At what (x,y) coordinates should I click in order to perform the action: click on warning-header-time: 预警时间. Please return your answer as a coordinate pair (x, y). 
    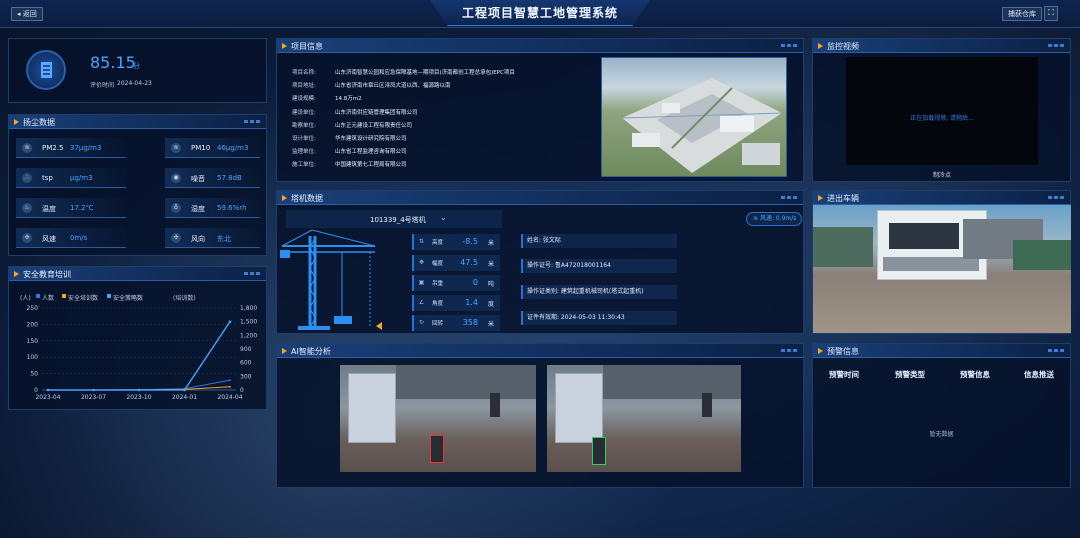
    Looking at the image, I should click on (844, 374).